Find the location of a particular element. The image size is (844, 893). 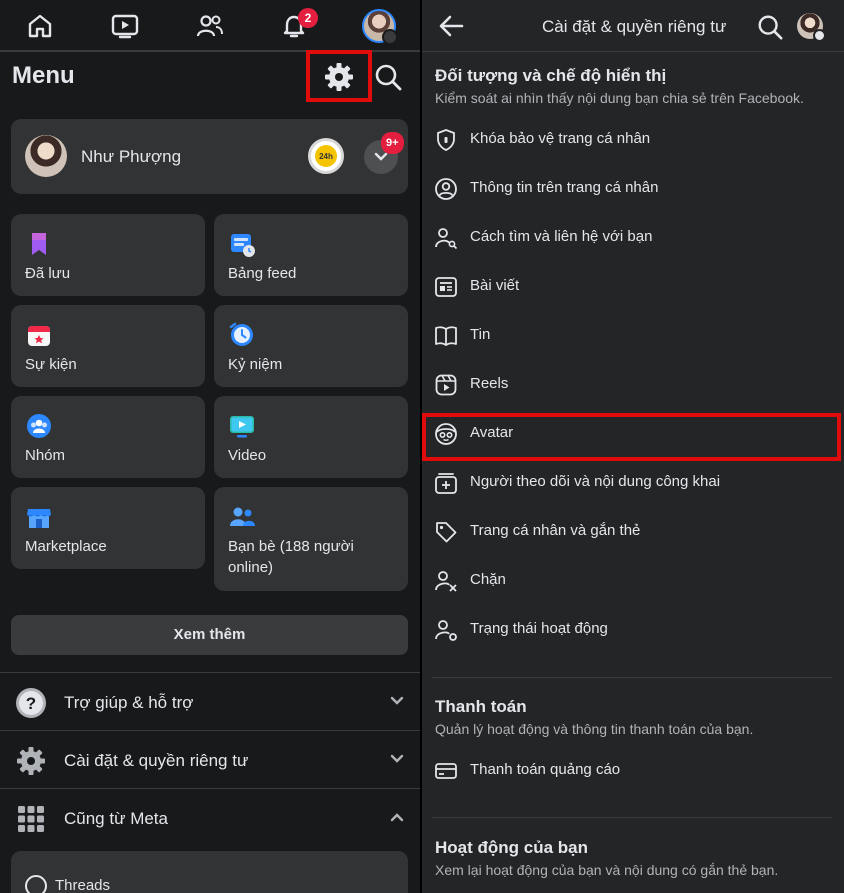

apps-grid-icon is located at coordinates (31, 819).